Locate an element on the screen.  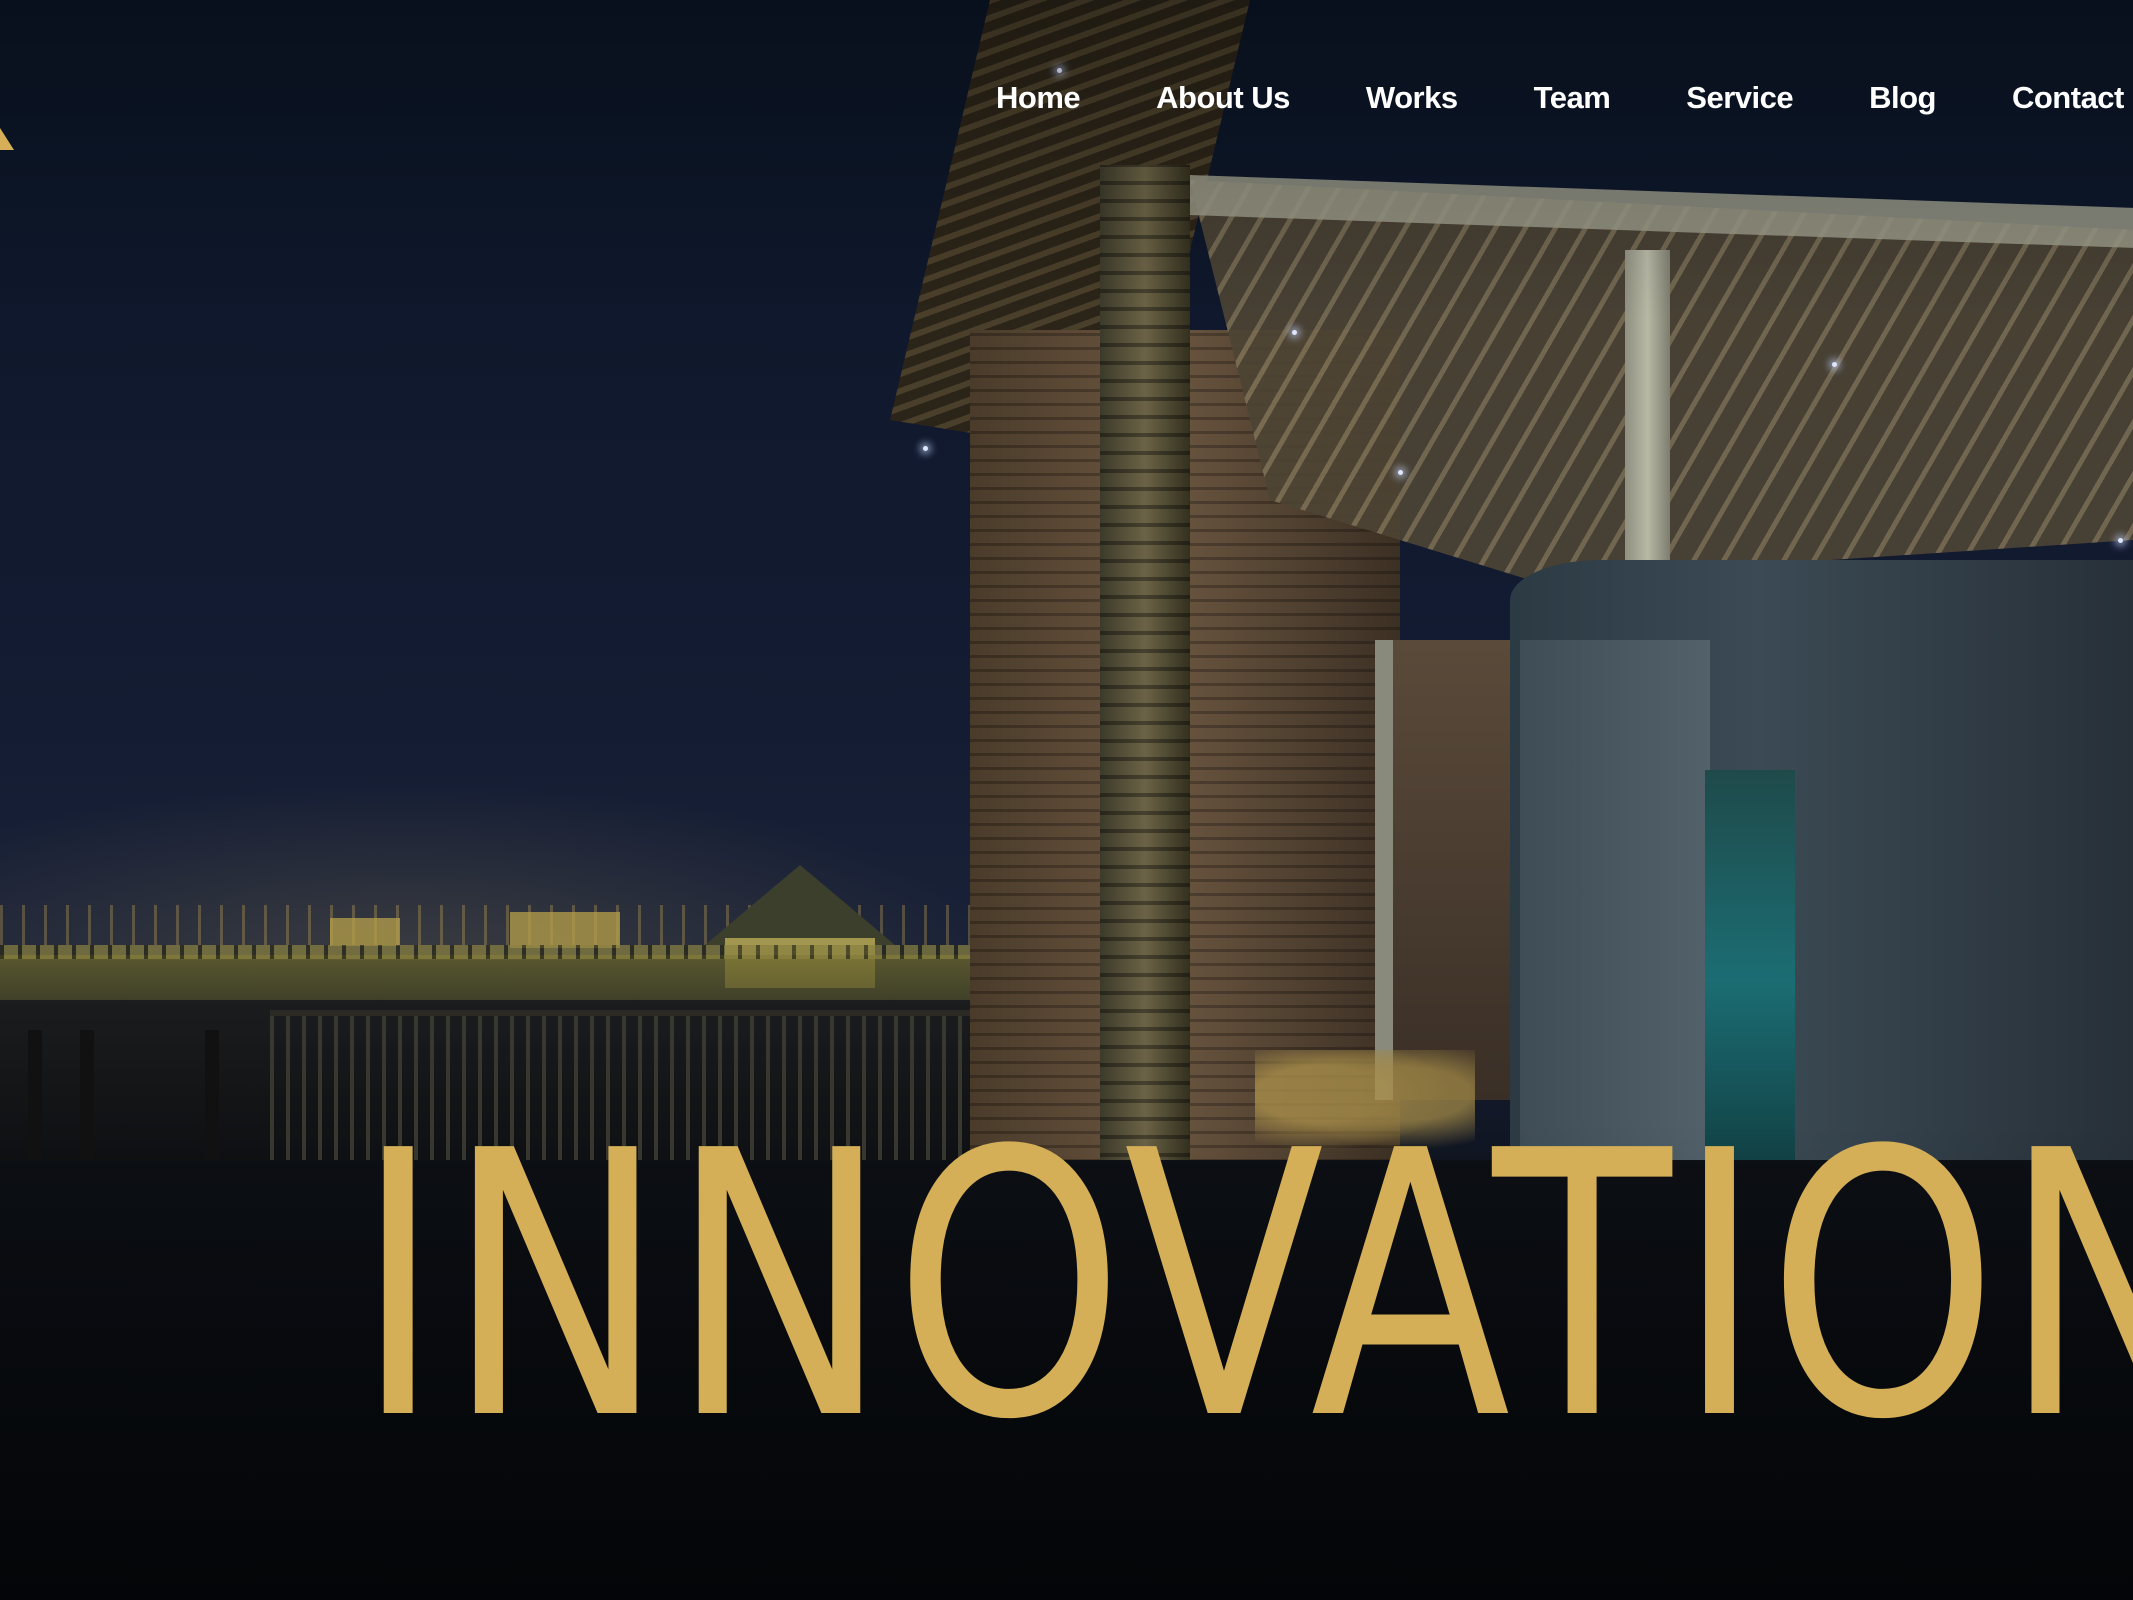
nav-service: Service is located at coordinates (1739, 98).